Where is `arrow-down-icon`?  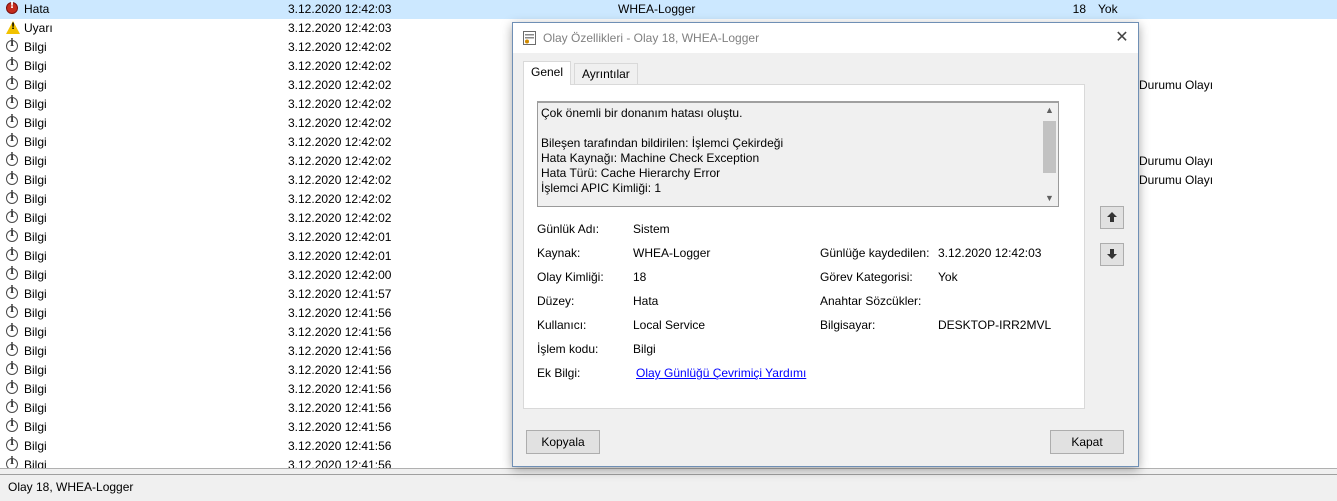
arrow-down-icon is located at coordinates (1112, 254).